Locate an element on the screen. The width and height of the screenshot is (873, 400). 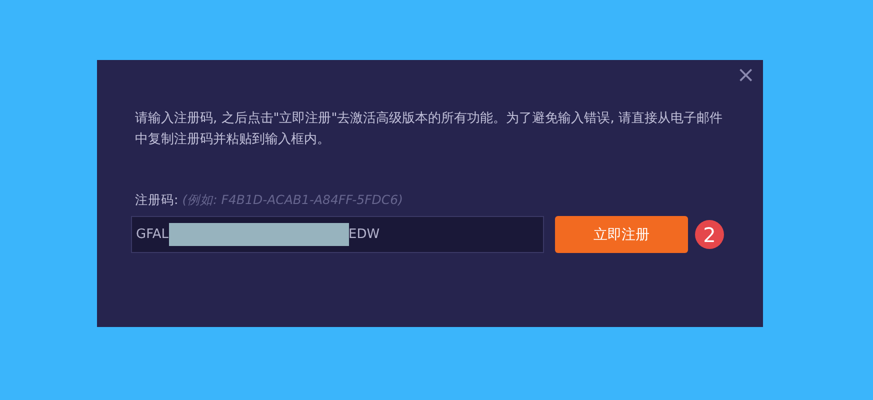
step-badge: 2 is located at coordinates (709, 234).